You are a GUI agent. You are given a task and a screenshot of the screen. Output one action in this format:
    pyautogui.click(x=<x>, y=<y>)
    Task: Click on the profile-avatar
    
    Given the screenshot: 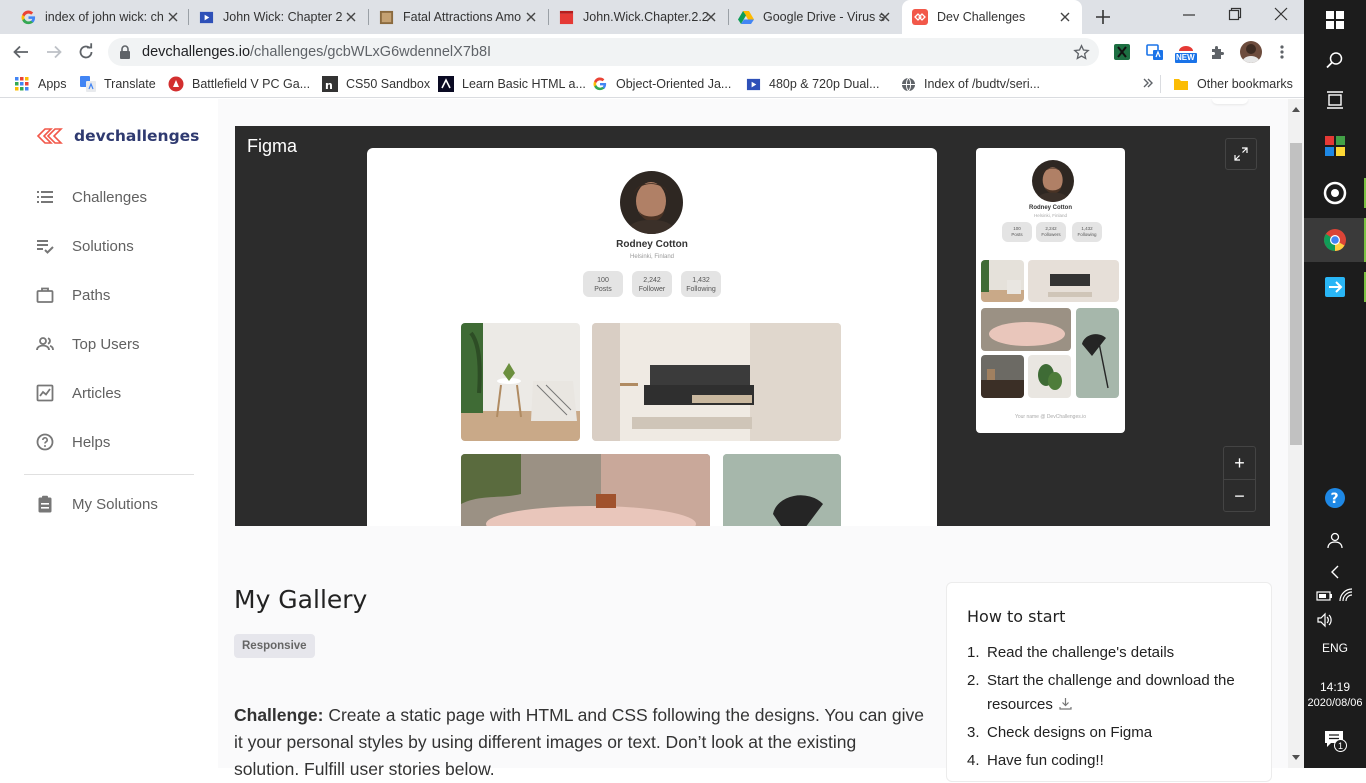 What is the action you would take?
    pyautogui.click(x=1251, y=52)
    